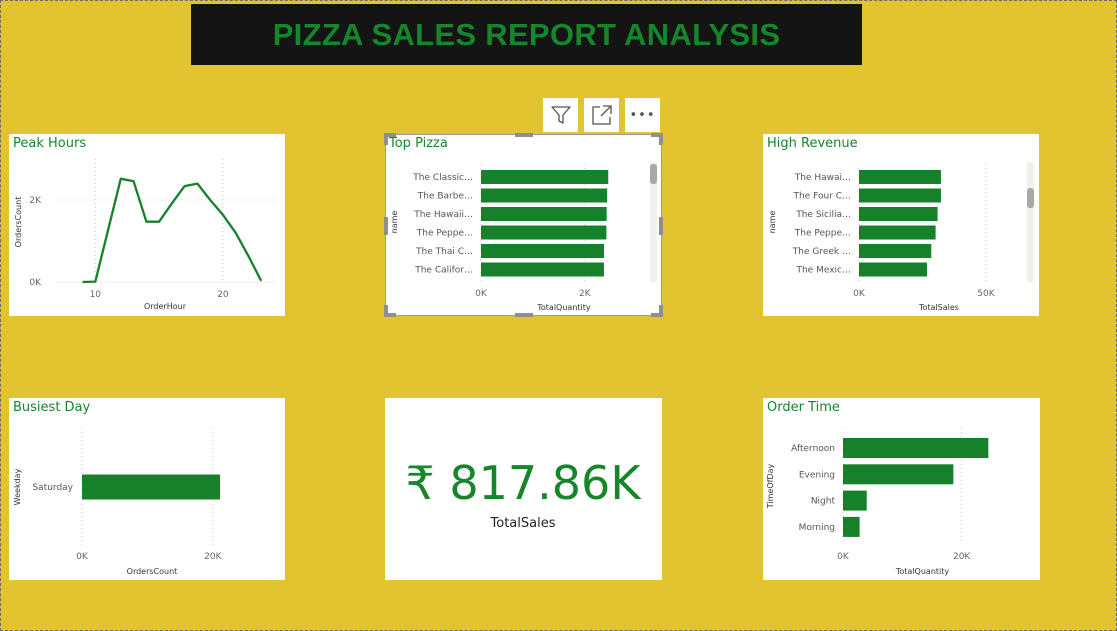 Image resolution: width=1117 pixels, height=631 pixels. I want to click on x-axis-title: TotalQuantity, so click(922, 571).